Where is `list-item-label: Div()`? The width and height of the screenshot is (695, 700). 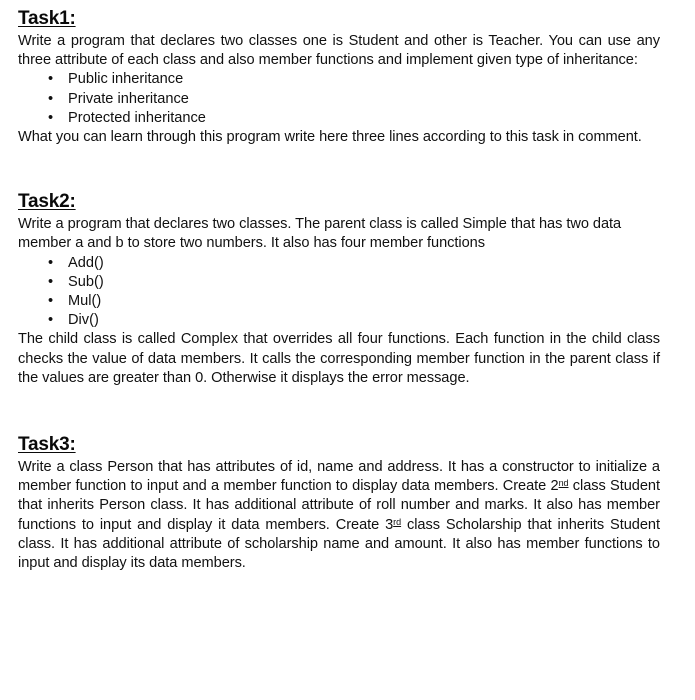 list-item-label: Div() is located at coordinates (83, 320).